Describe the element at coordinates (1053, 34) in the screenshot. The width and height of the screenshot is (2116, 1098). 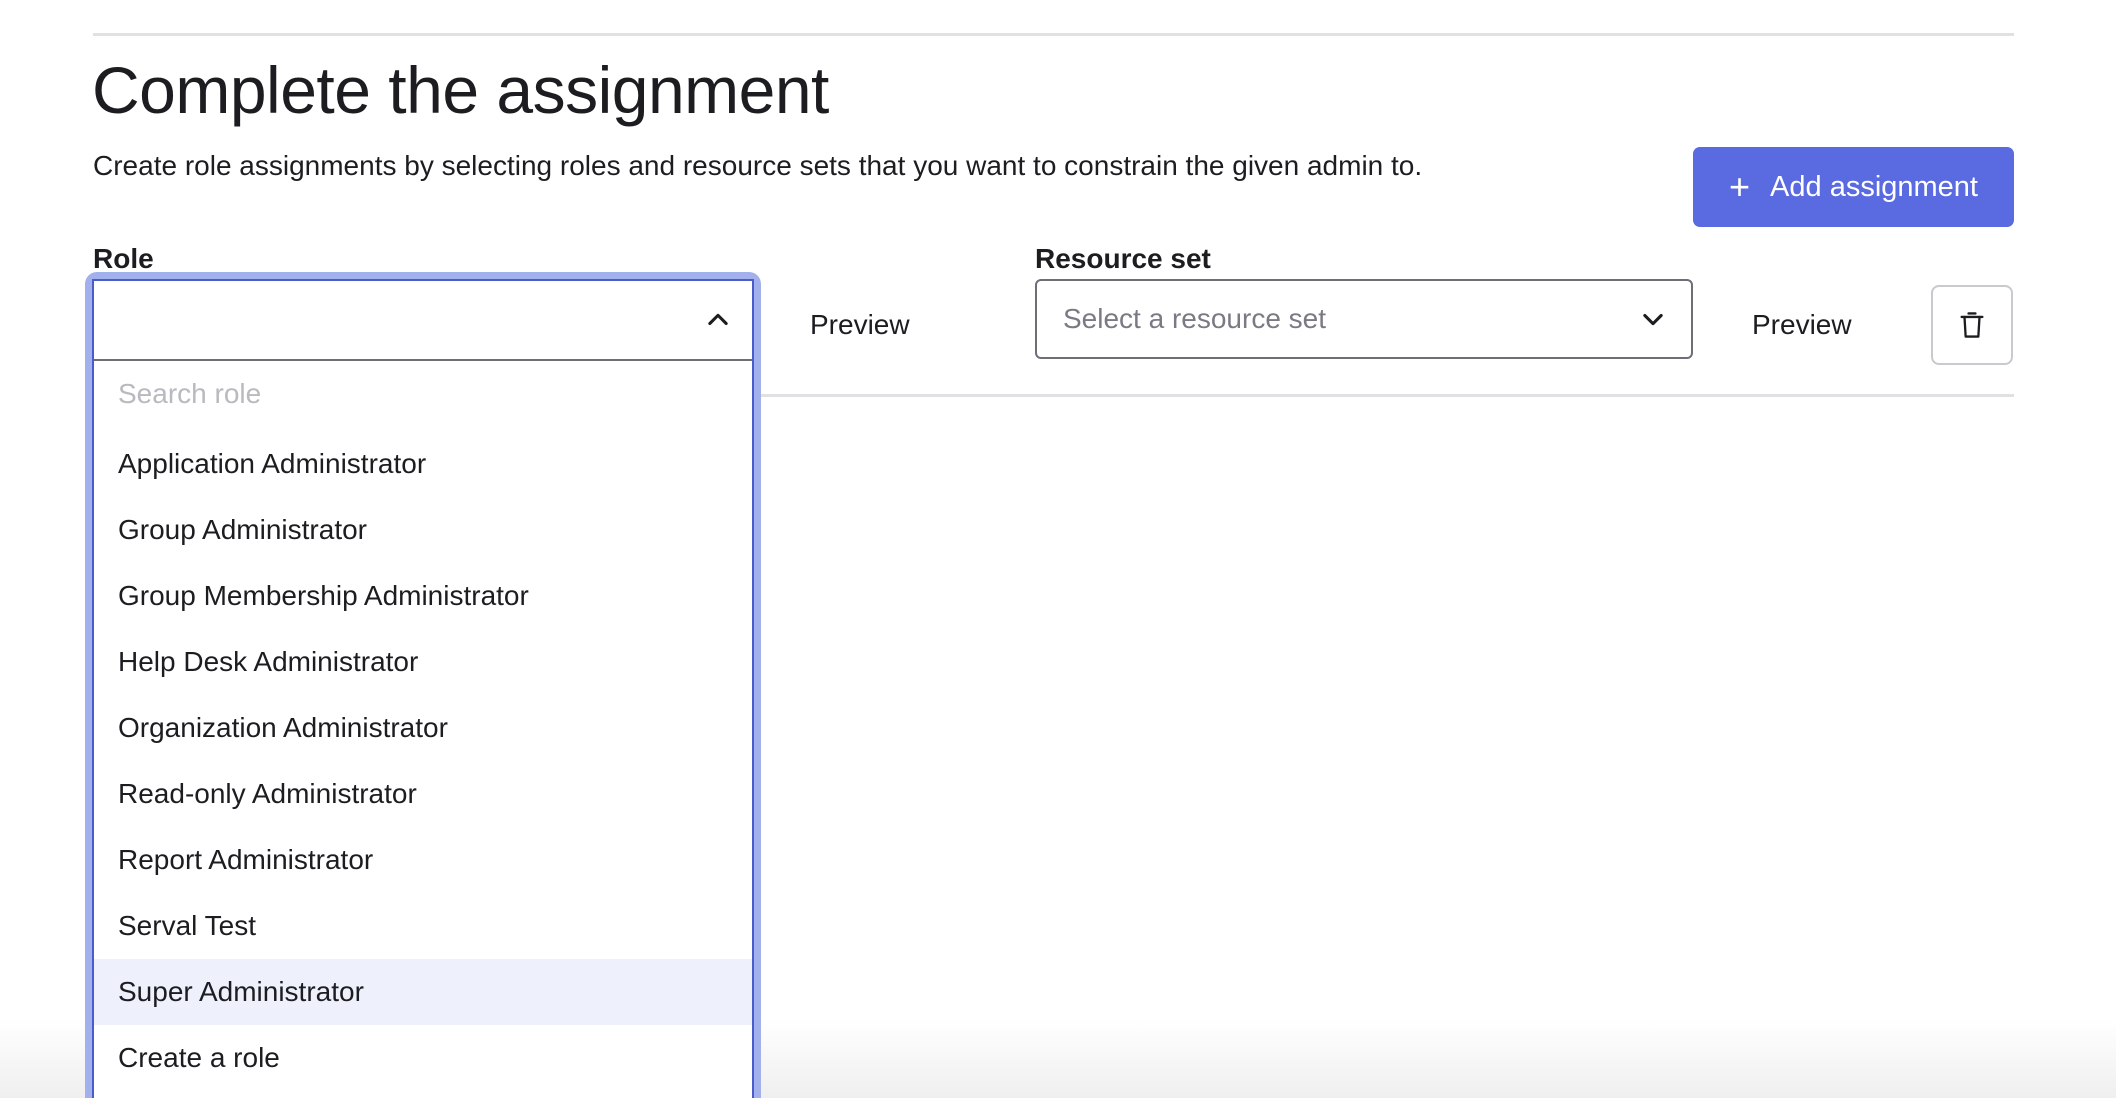
I see `top-divider` at that location.